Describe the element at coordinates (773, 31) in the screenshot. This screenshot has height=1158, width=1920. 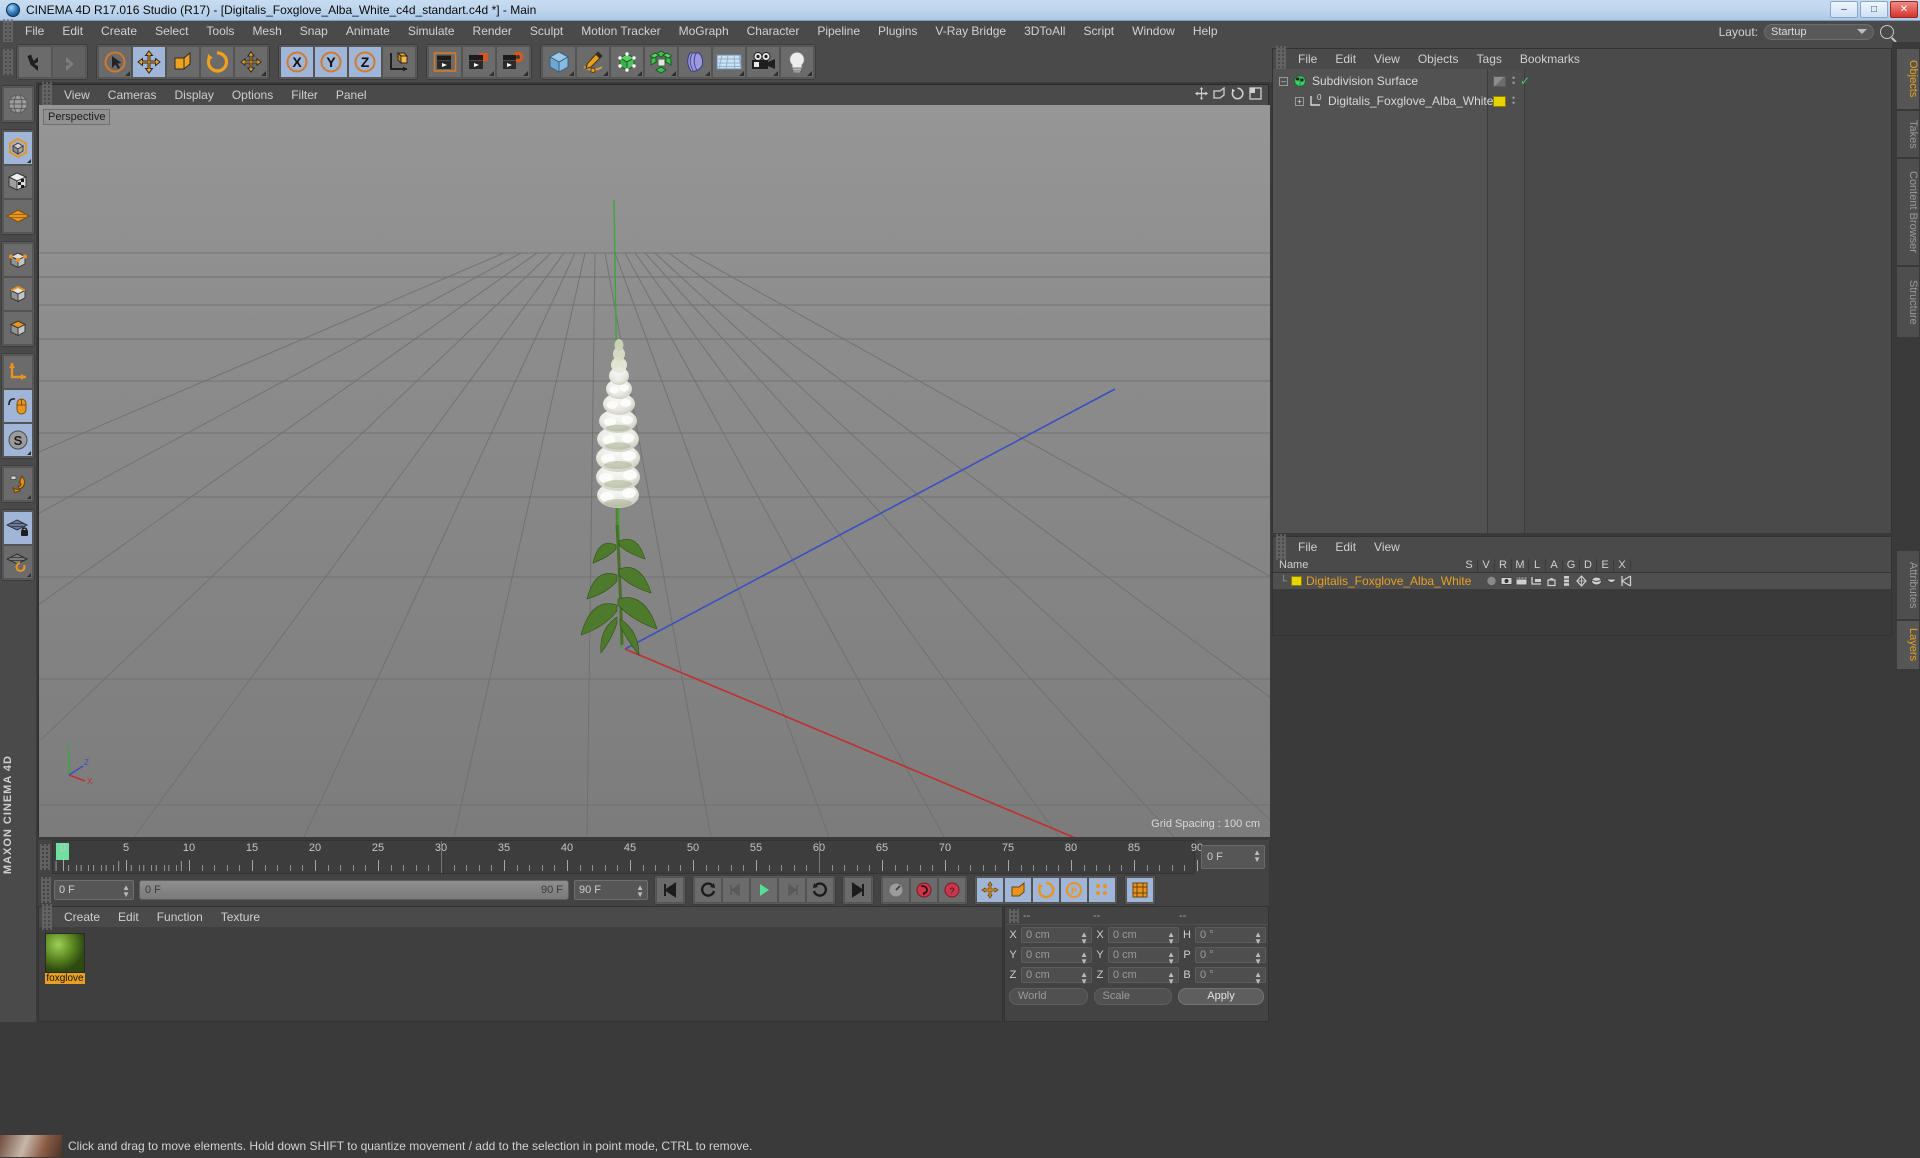
I see `menu-character: Character` at that location.